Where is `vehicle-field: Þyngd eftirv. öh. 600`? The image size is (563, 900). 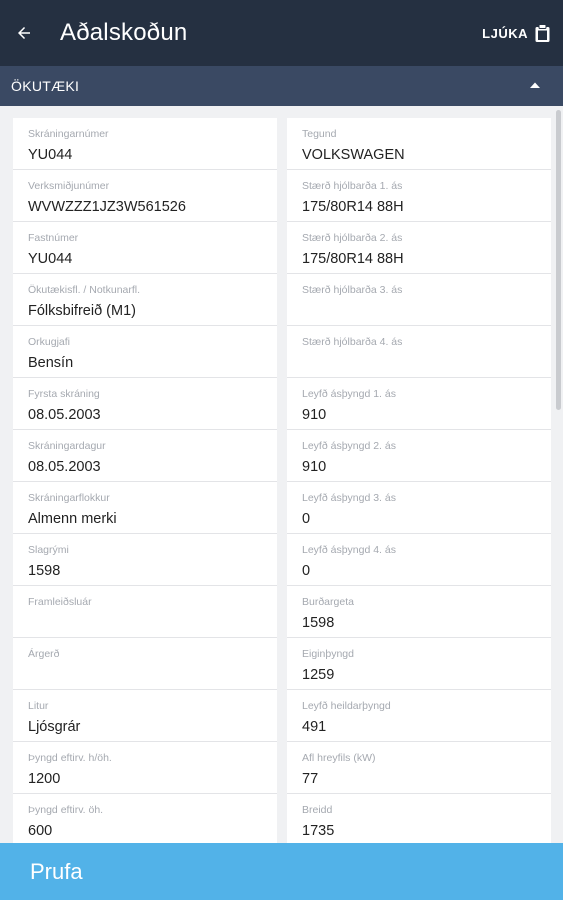
vehicle-field: Þyngd eftirv. öh. 600 is located at coordinates (145, 818).